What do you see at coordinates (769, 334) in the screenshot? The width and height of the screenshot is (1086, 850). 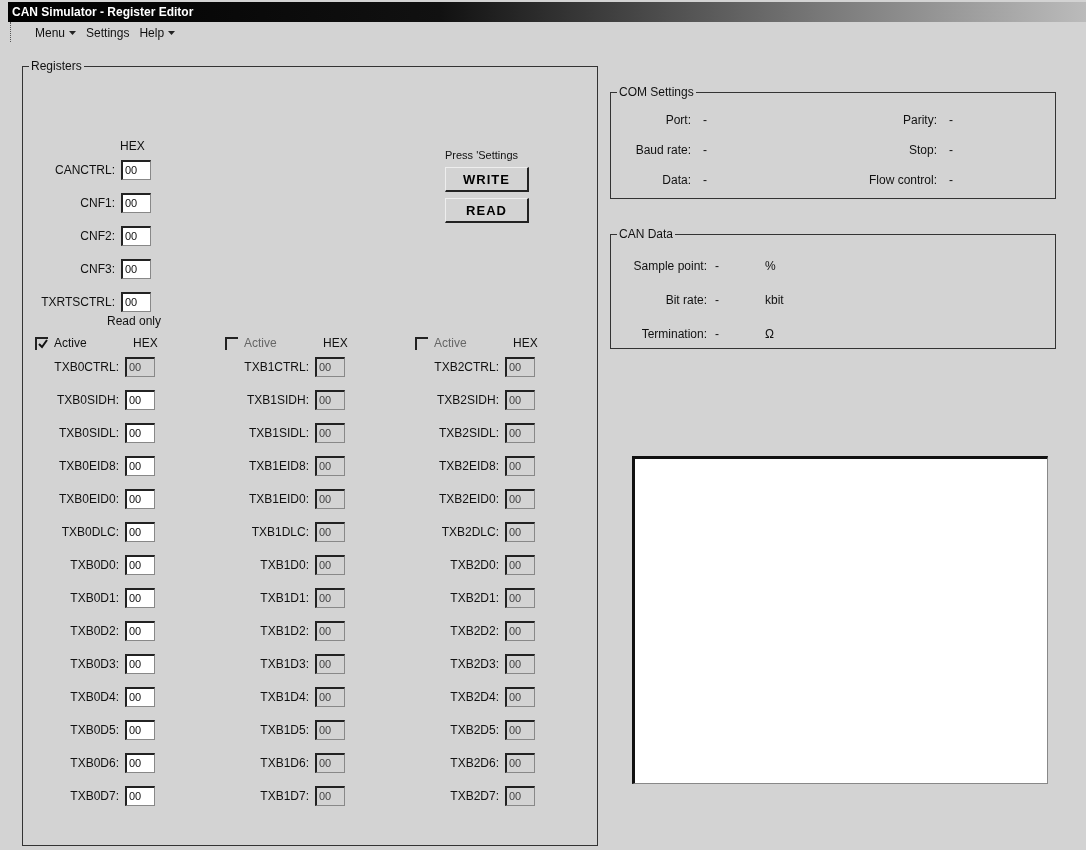 I see `data-unit: Ω` at bounding box center [769, 334].